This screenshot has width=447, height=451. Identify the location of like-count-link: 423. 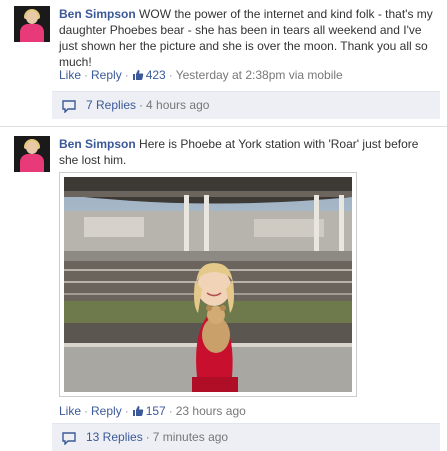
(149, 75).